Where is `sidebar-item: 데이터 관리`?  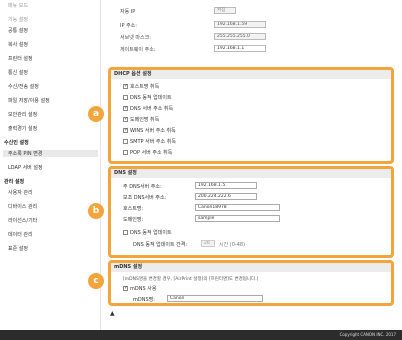 sidebar-item: 데이터 관리 is located at coordinates (20, 234).